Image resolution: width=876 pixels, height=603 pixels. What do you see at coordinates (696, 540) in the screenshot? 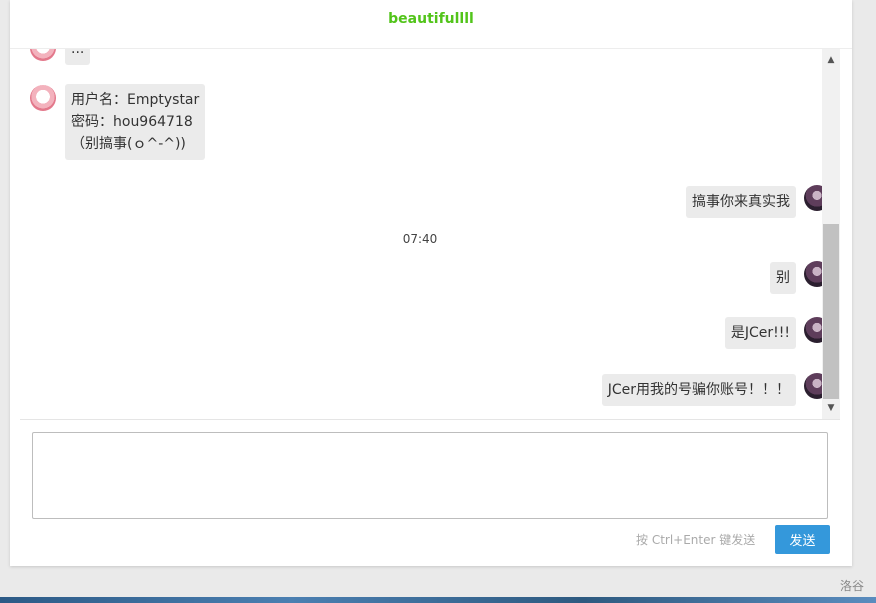
I see `send-hint: 按 Ctrl+Enter 键发送` at bounding box center [696, 540].